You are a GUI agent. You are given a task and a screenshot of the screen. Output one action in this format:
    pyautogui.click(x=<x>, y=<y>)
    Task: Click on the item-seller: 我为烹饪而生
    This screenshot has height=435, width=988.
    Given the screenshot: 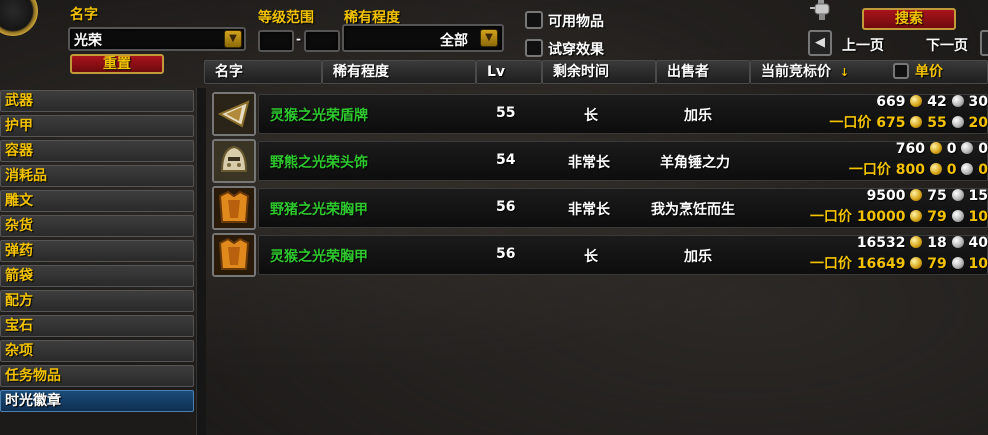 What is the action you would take?
    pyautogui.click(x=693, y=210)
    